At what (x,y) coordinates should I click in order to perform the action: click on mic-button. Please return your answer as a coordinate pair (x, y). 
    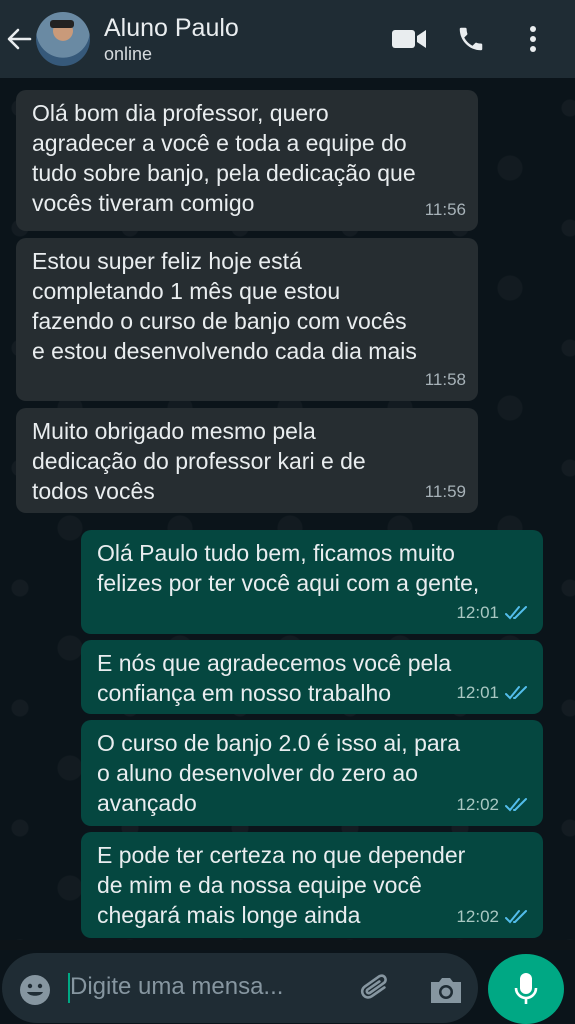
    Looking at the image, I should click on (526, 989).